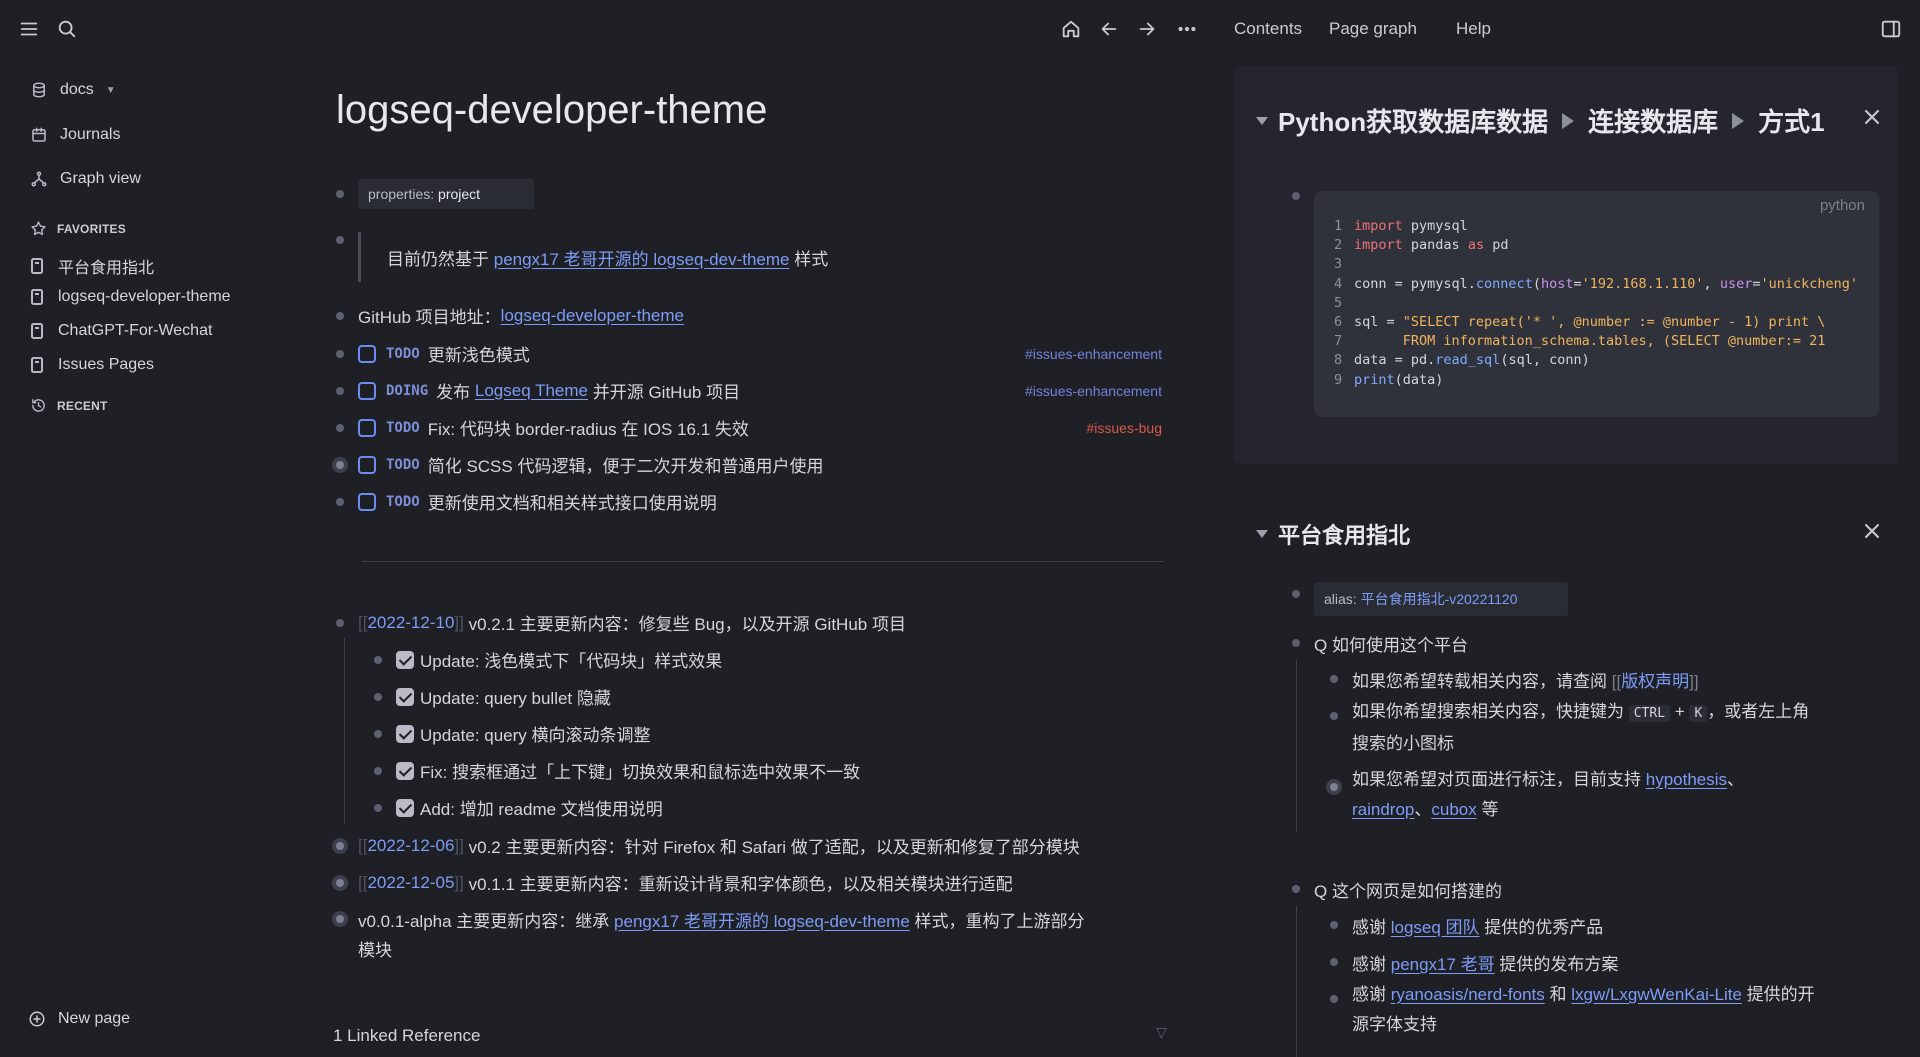  Describe the element at coordinates (1686, 779) in the screenshot. I see `hypothesis-link: hypothesis` at that location.